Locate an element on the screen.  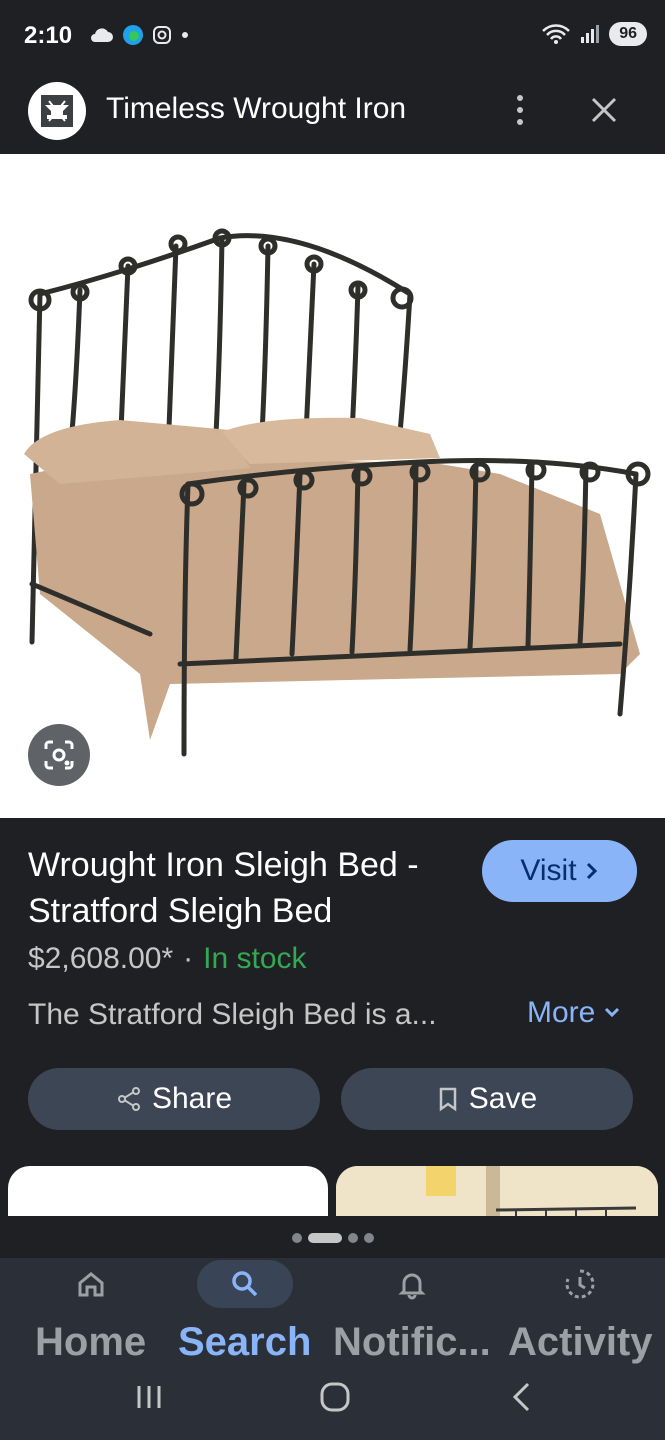
signal-icon is located at coordinates (590, 34).